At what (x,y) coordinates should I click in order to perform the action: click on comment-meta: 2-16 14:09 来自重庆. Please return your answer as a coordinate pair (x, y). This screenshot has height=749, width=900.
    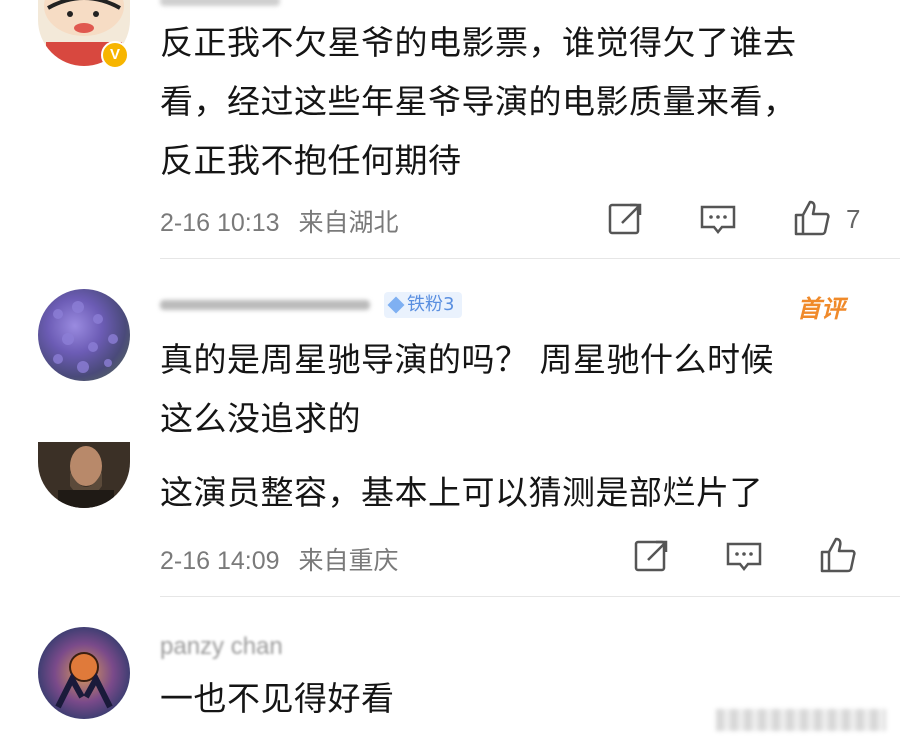
    Looking at the image, I should click on (279, 559).